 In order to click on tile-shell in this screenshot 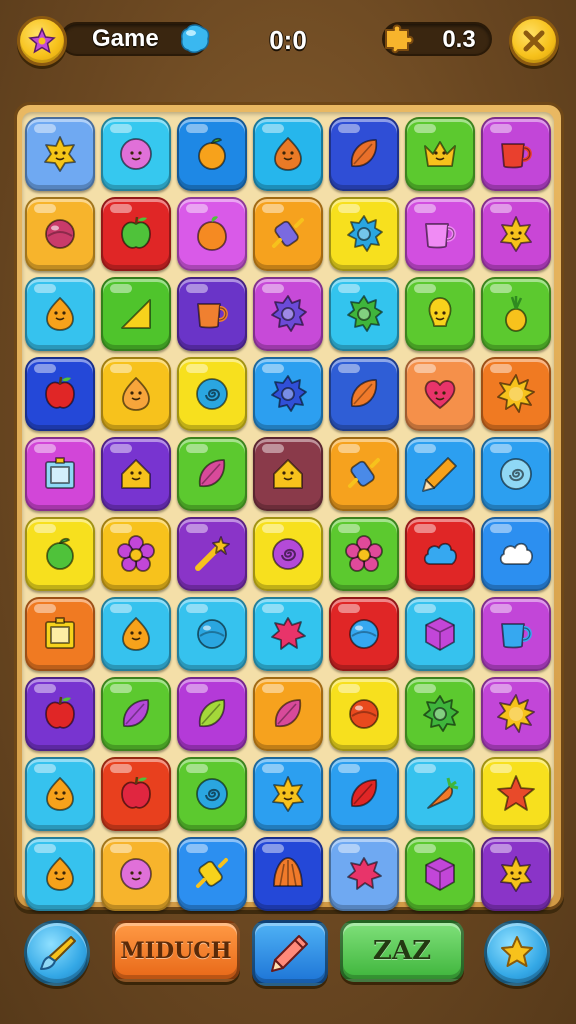, I will do `click(288, 874)`.